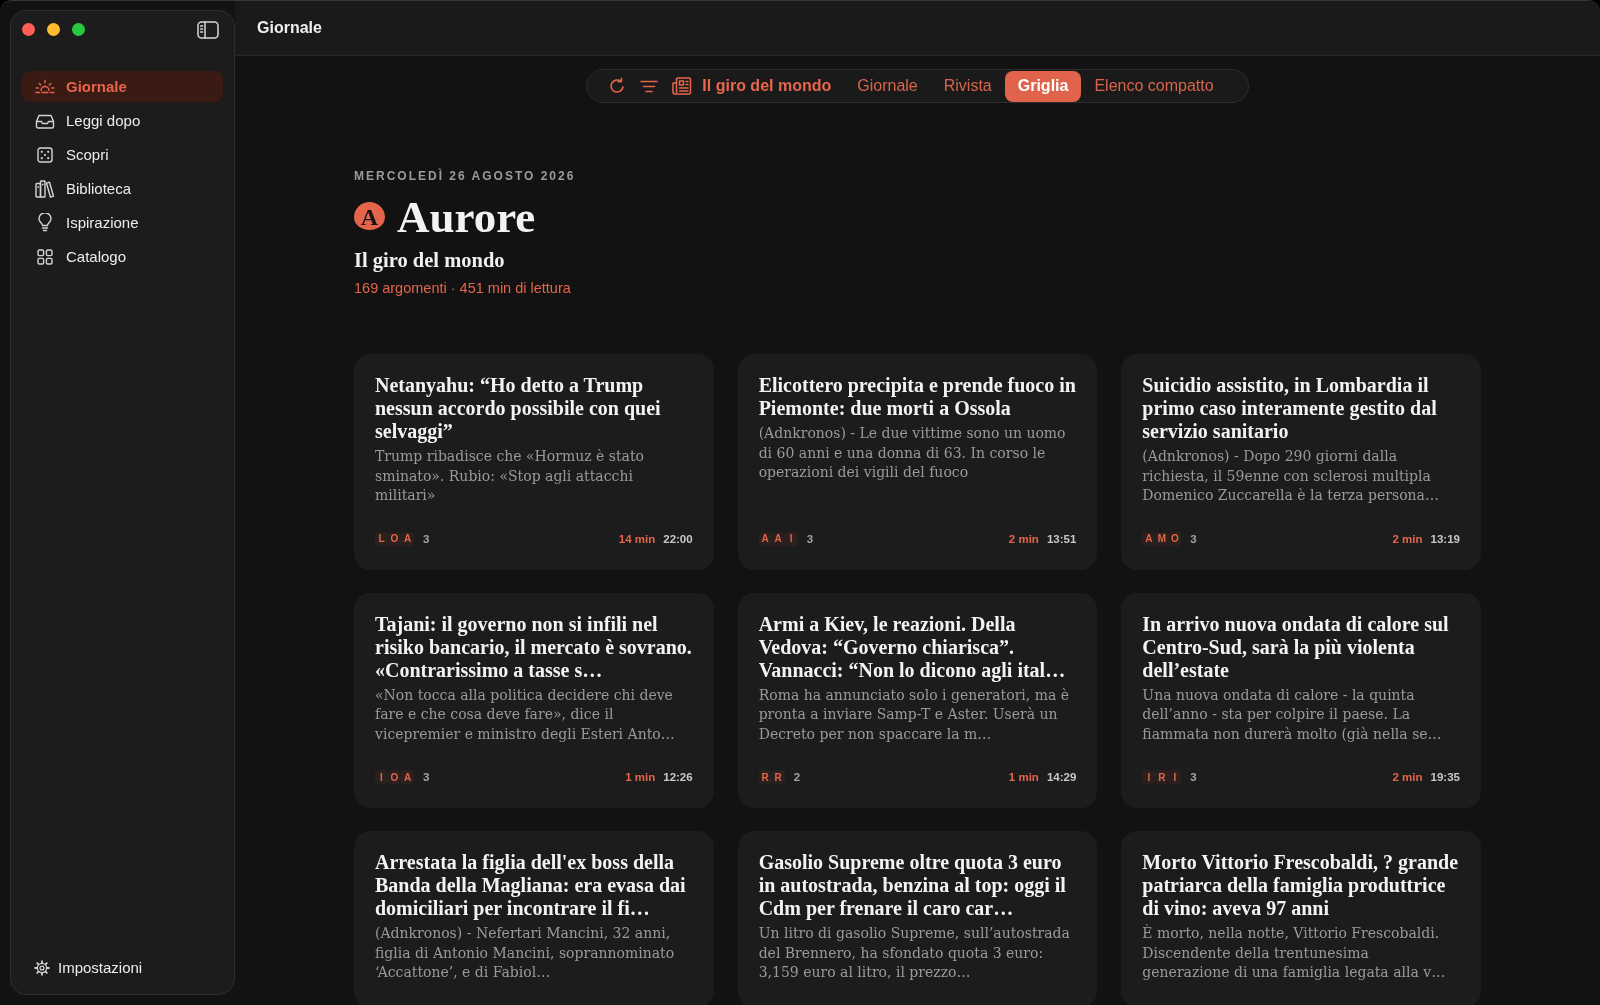 This screenshot has width=1600, height=1005. Describe the element at coordinates (45, 188) in the screenshot. I see `books-icon` at that location.